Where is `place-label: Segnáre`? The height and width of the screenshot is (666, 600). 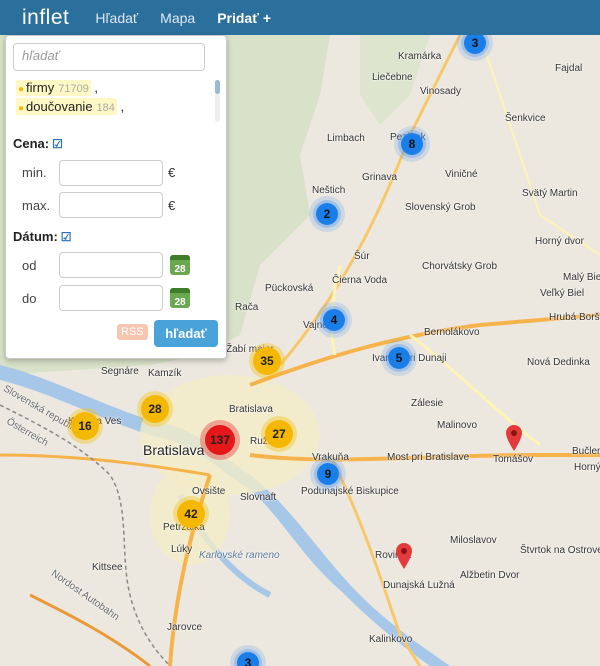 place-label: Segnáre is located at coordinates (120, 371).